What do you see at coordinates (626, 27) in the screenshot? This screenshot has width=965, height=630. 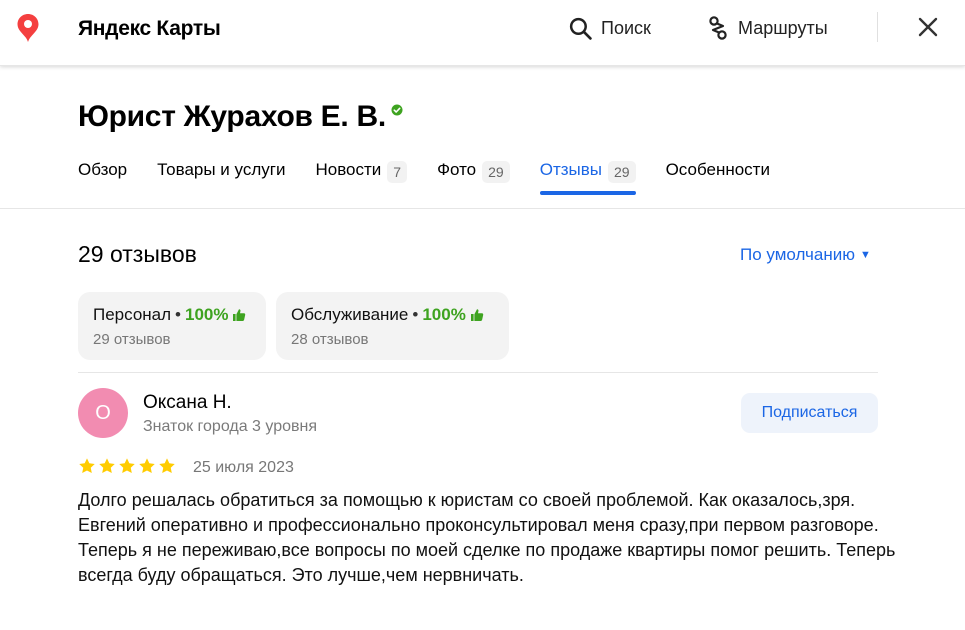 I see `search-label: Поиск` at bounding box center [626, 27].